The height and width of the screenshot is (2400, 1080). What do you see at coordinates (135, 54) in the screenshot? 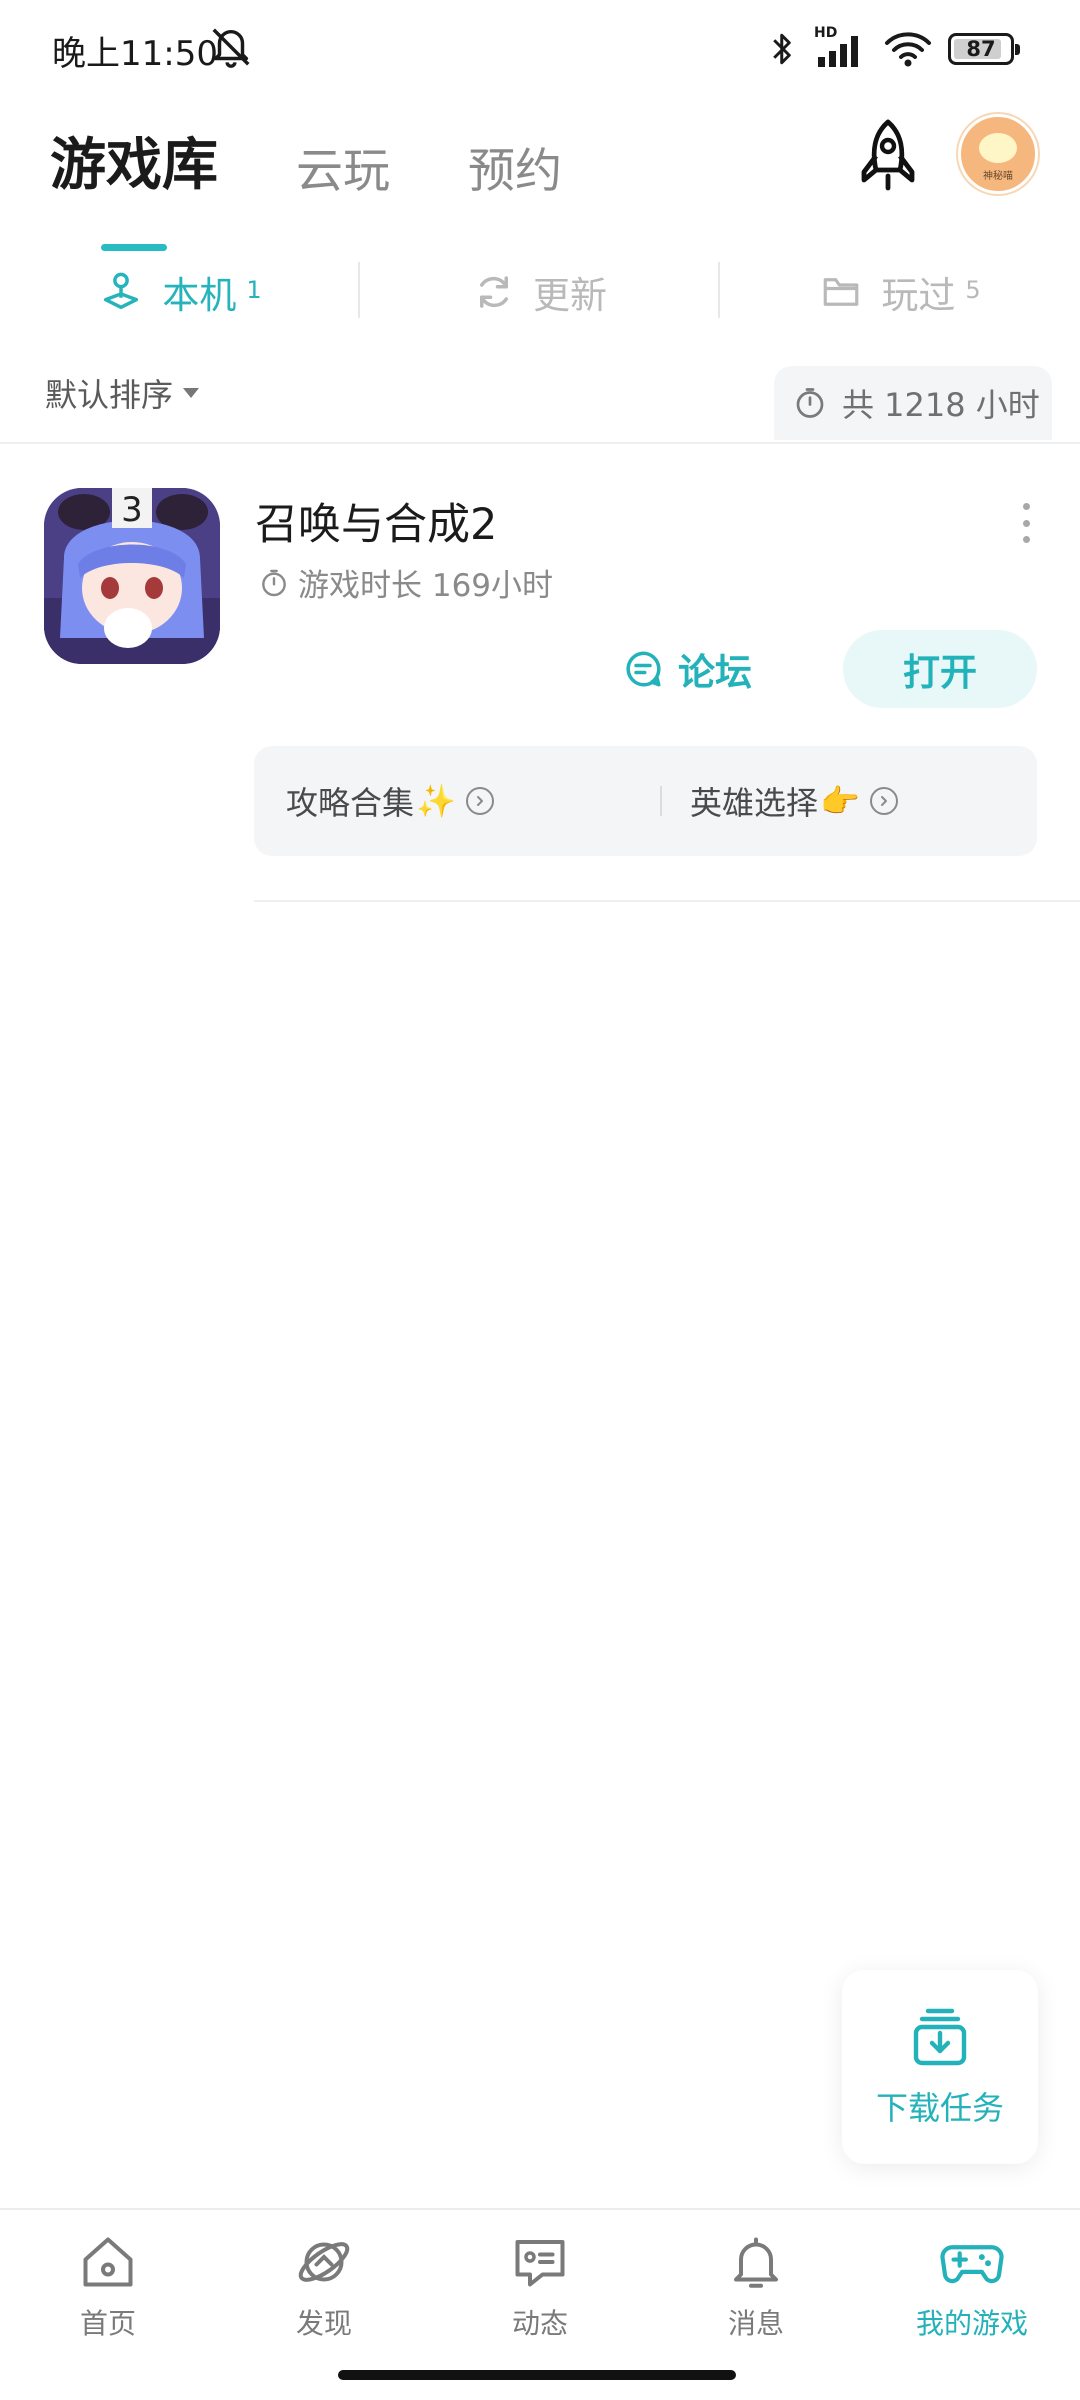
I see `status-time: 晚上11:50` at bounding box center [135, 54].